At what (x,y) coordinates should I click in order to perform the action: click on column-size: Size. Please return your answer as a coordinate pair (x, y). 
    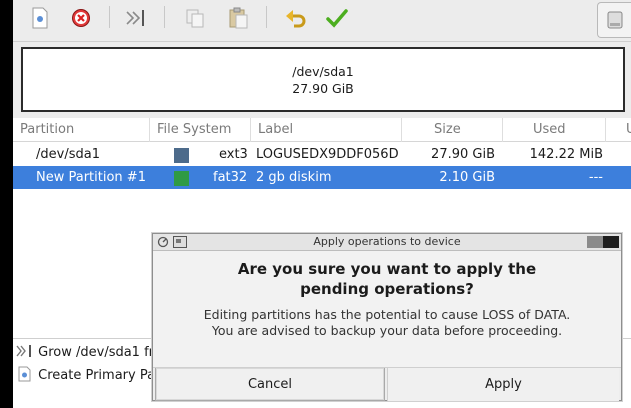
    Looking at the image, I should click on (452, 130).